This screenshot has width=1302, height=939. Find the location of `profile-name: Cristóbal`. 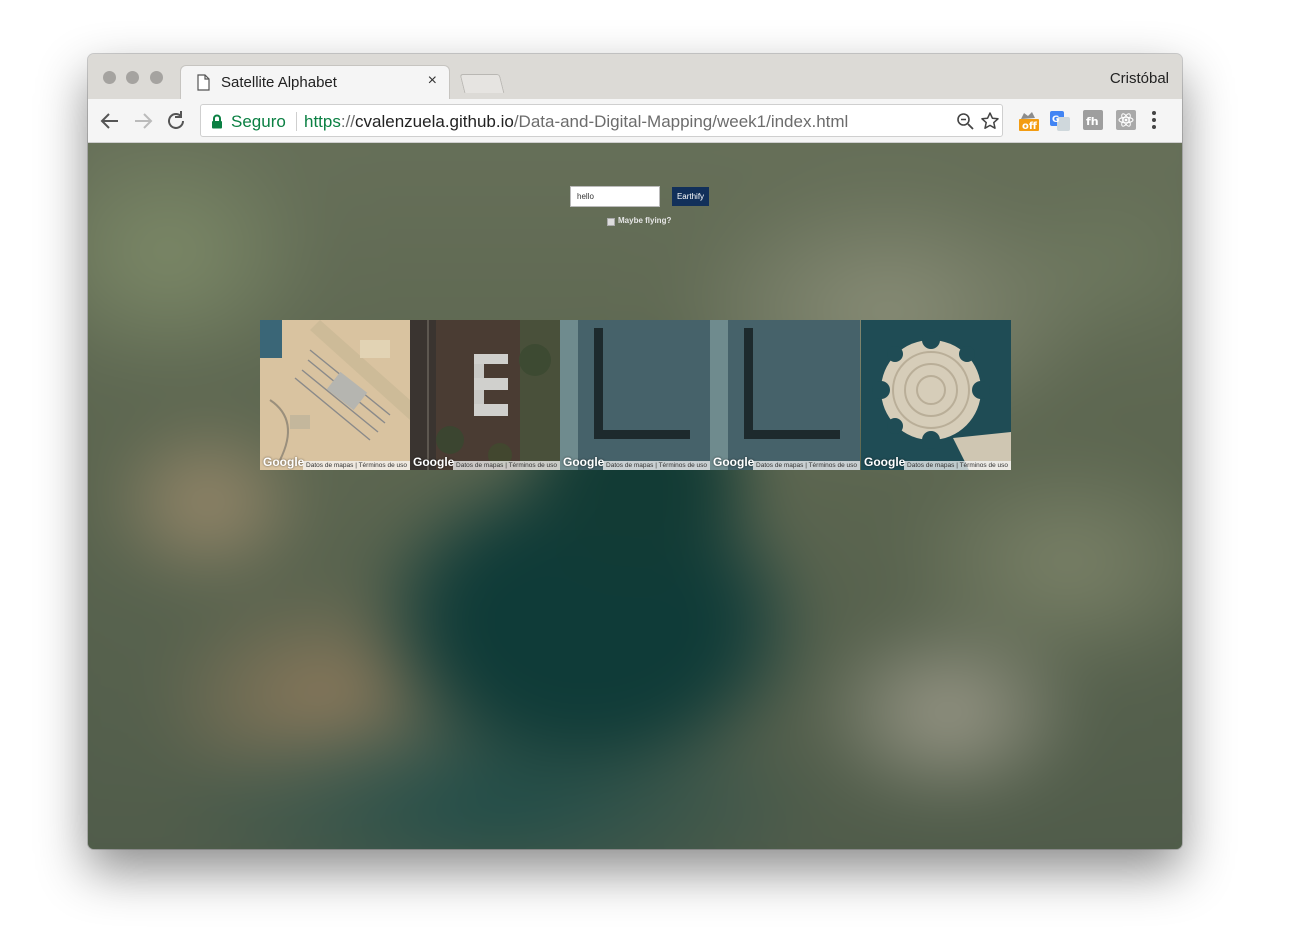

profile-name: Cristóbal is located at coordinates (1139, 78).